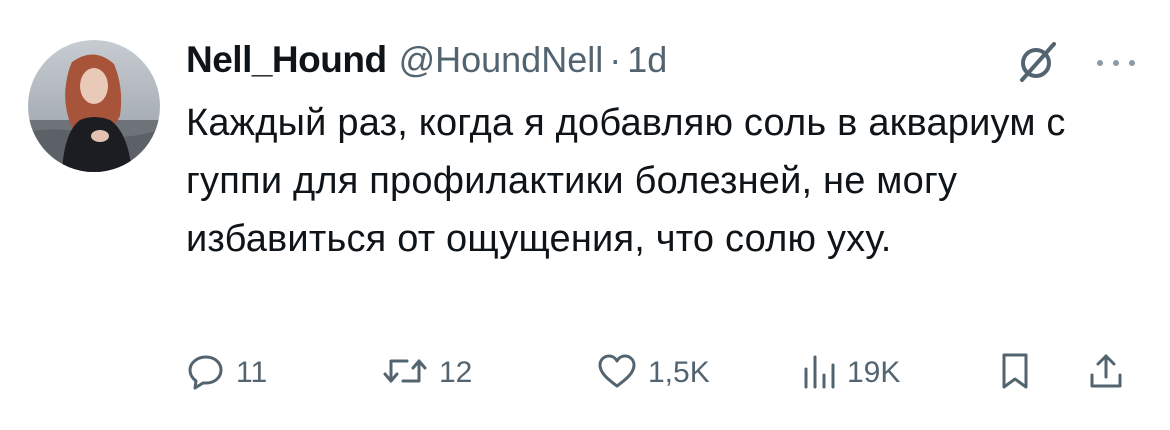 This screenshot has height=430, width=1170. I want to click on reply-count: 11, so click(252, 372).